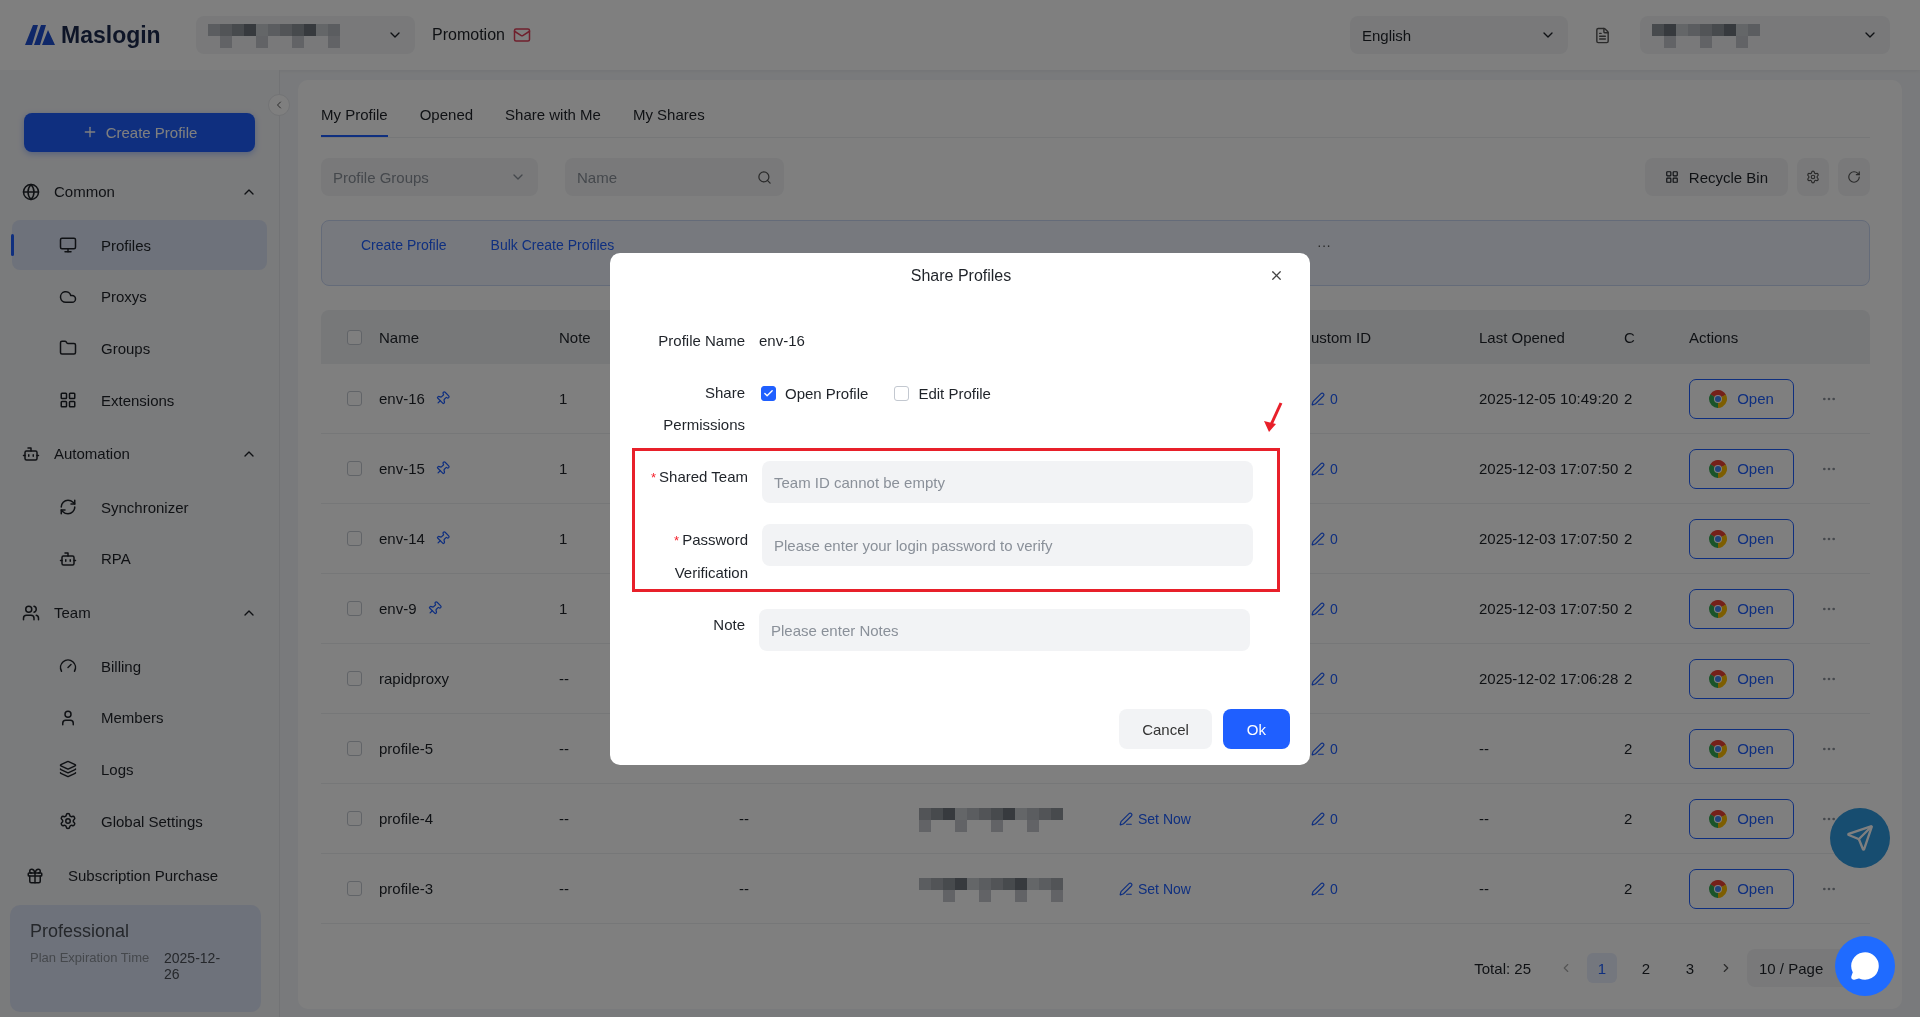 The height and width of the screenshot is (1017, 1920). Describe the element at coordinates (139, 718) in the screenshot. I see `sidebar-item: Members` at that location.